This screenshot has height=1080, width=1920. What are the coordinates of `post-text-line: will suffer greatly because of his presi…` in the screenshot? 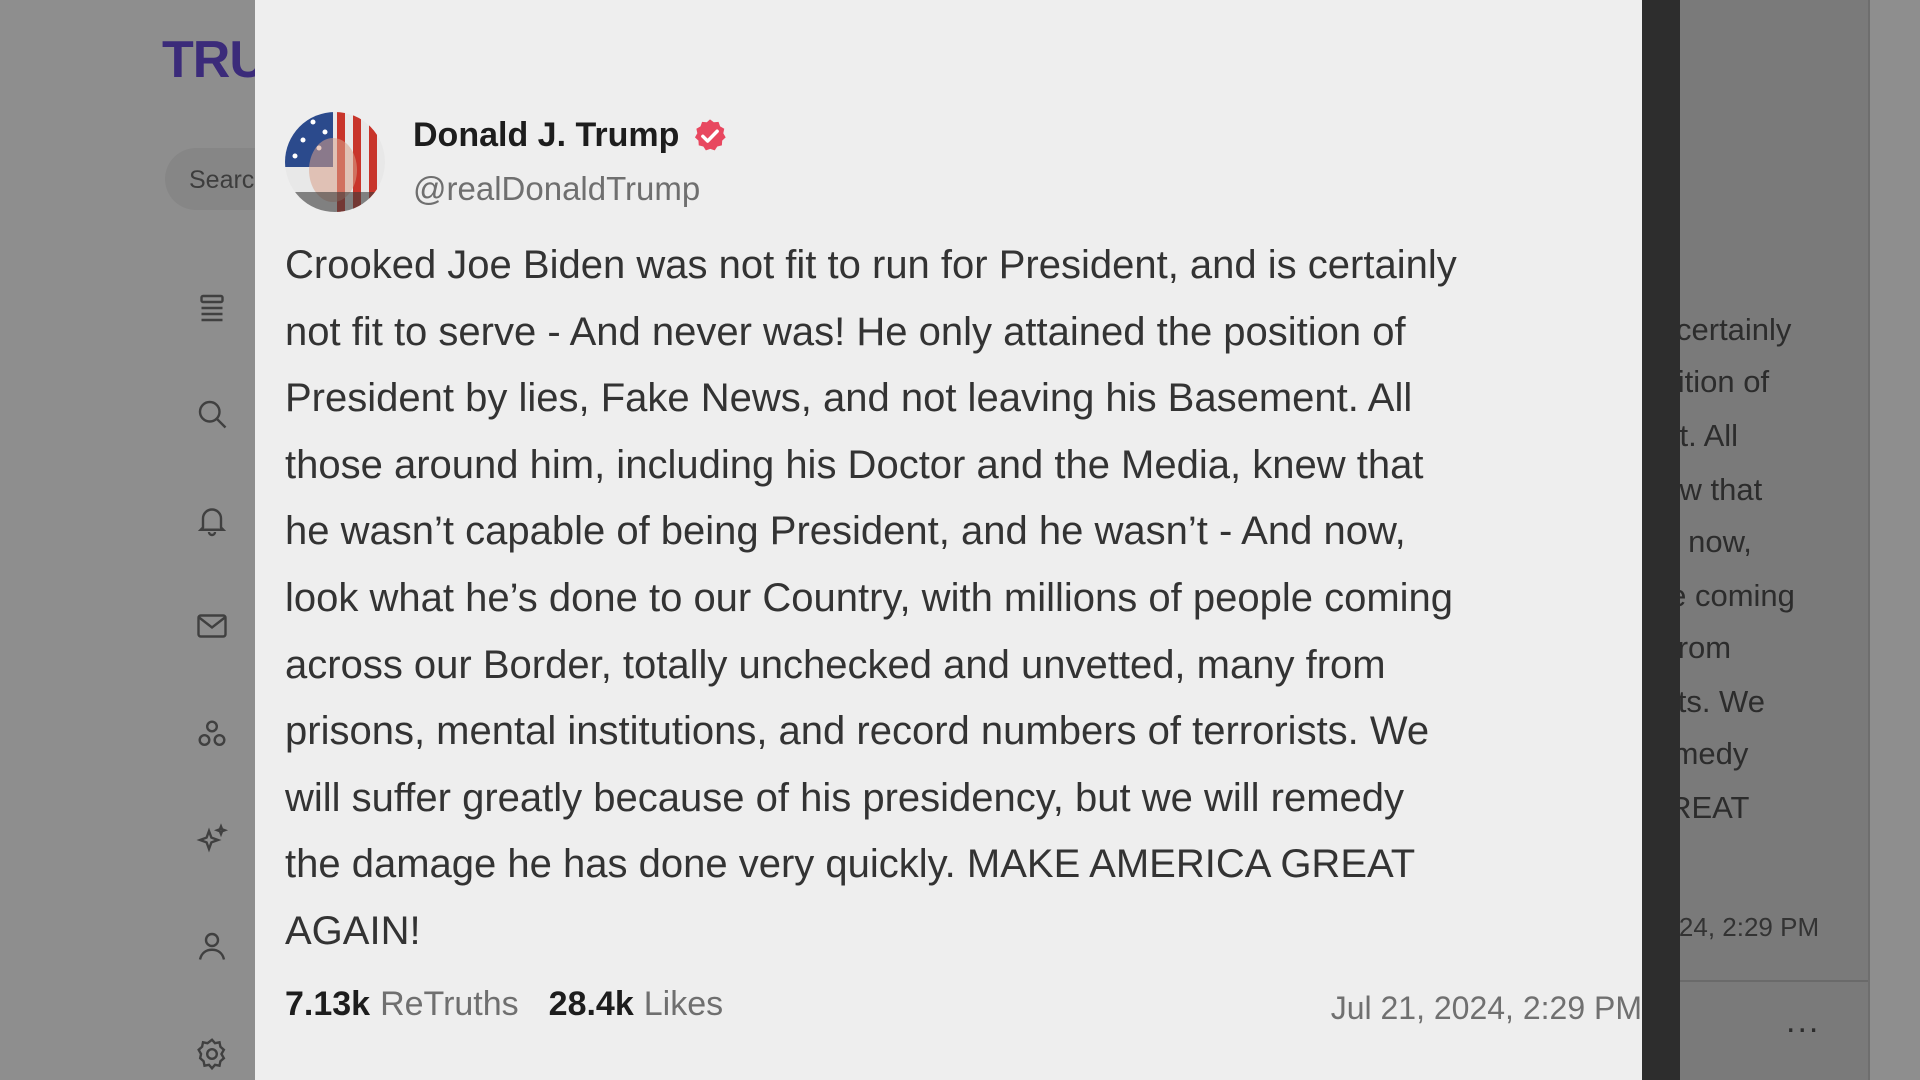 It's located at (845, 797).